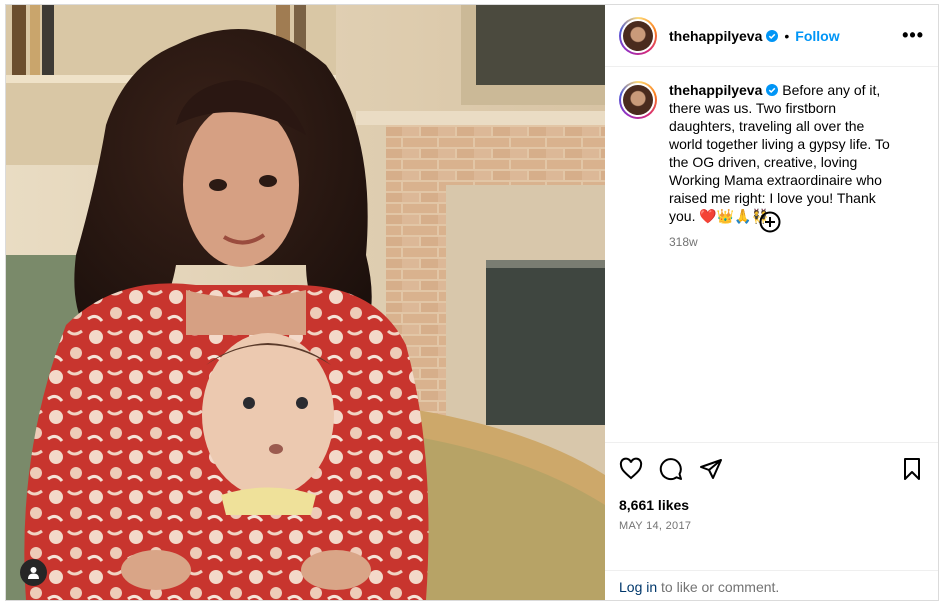  I want to click on action-bar: 8,661 likes MAY 14, 2017, so click(771, 506).